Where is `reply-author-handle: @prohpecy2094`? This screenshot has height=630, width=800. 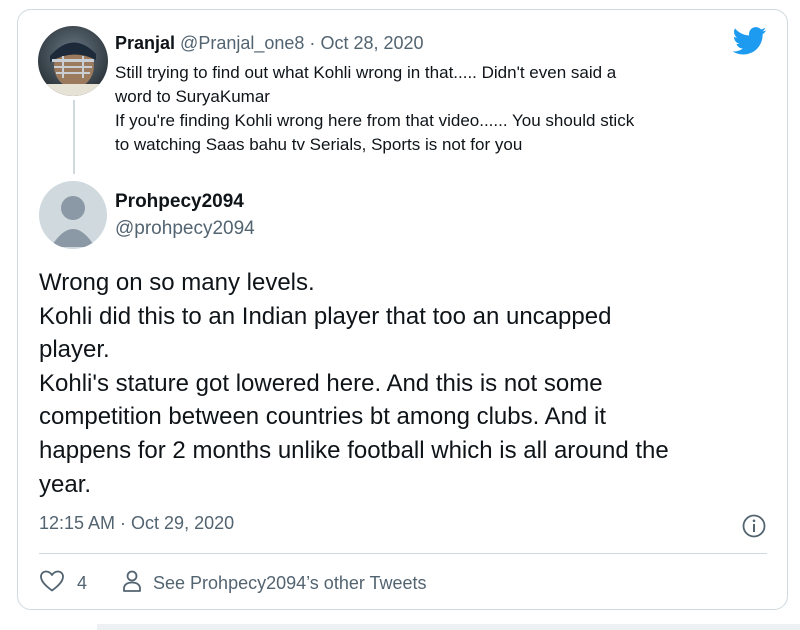
reply-author-handle: @prohpecy2094 is located at coordinates (185, 229).